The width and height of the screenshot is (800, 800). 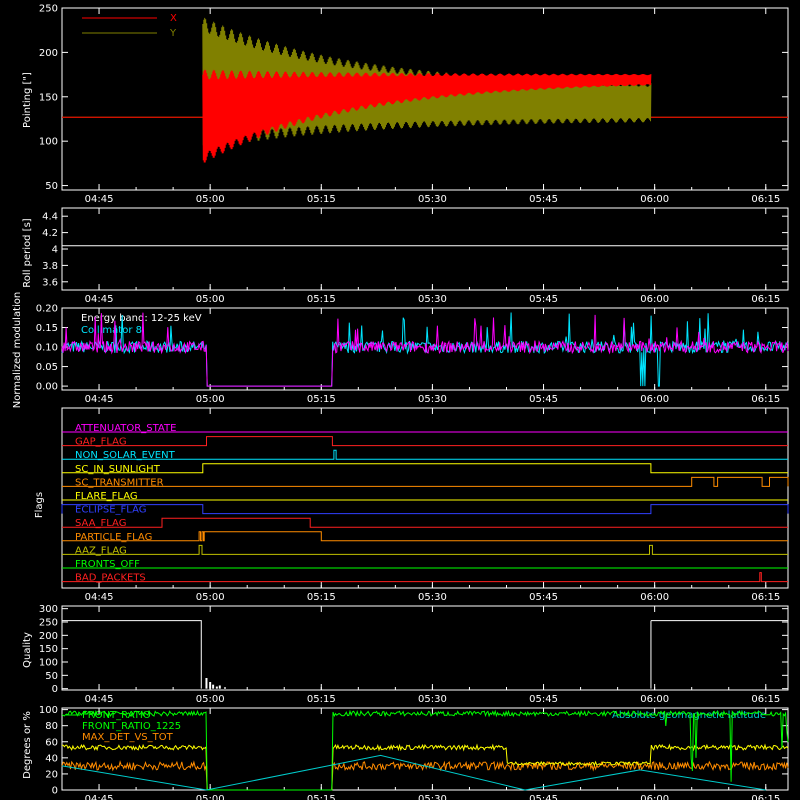 I want to click on flag-label: SC_TRANSMITTER, so click(x=119, y=482).